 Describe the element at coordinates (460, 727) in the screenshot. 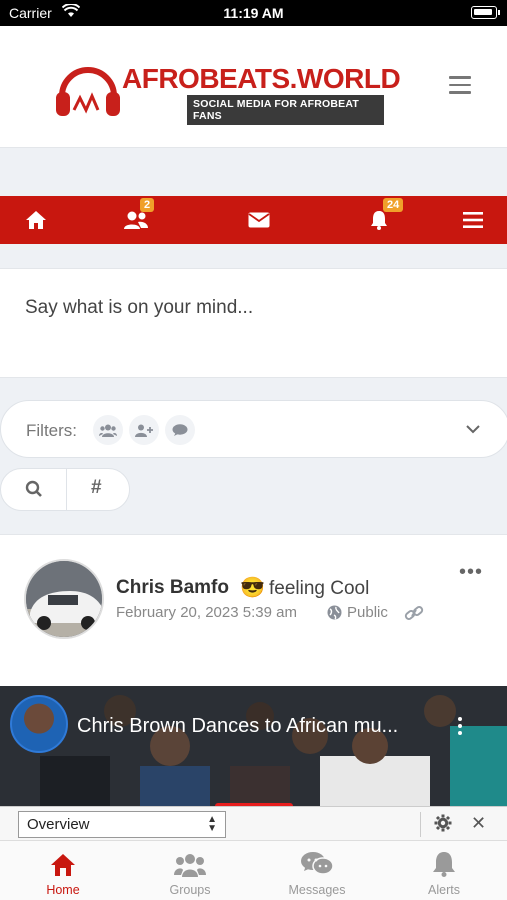

I see `video-more-icon` at that location.